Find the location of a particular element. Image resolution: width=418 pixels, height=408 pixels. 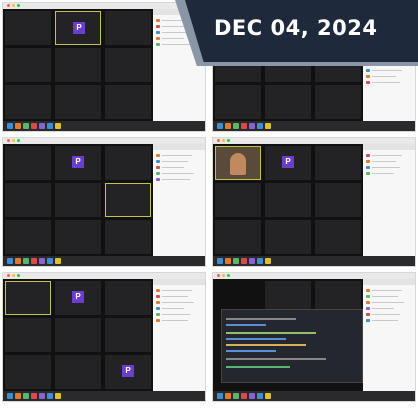

participant-camera-tile is located at coordinates (238, 163).